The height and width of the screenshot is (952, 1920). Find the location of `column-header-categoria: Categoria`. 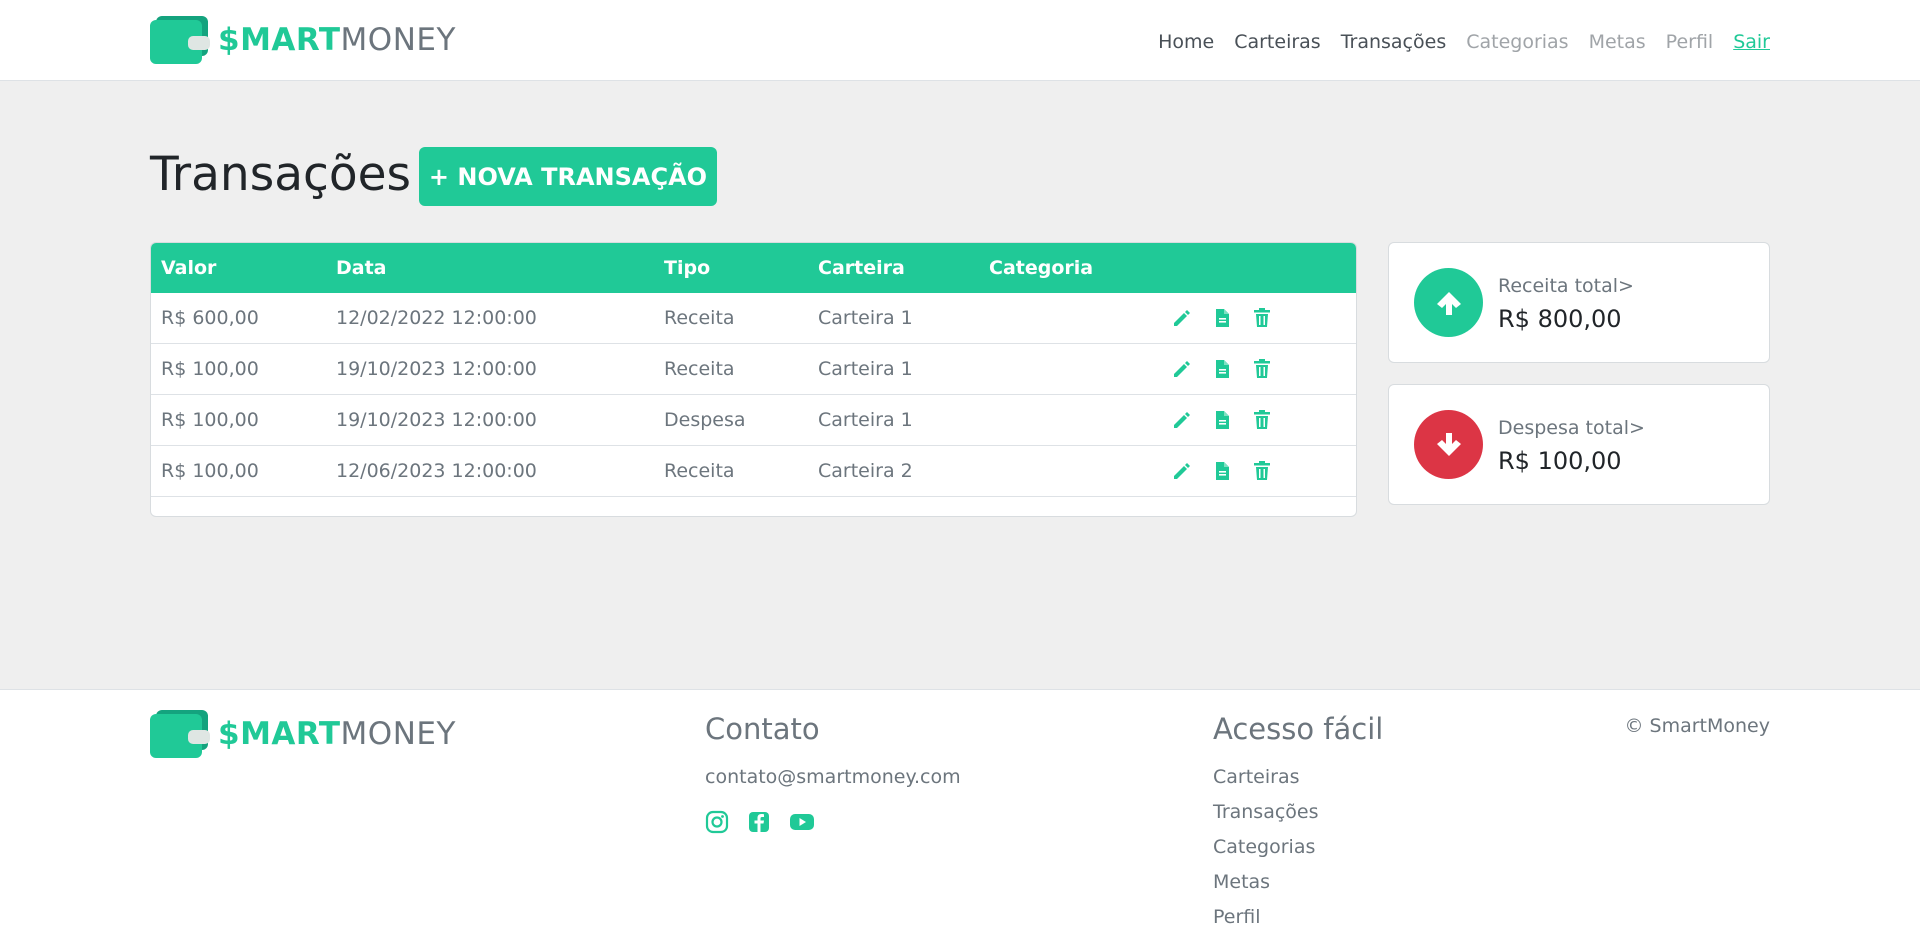

column-header-categoria: Categoria is located at coordinates (1041, 268).